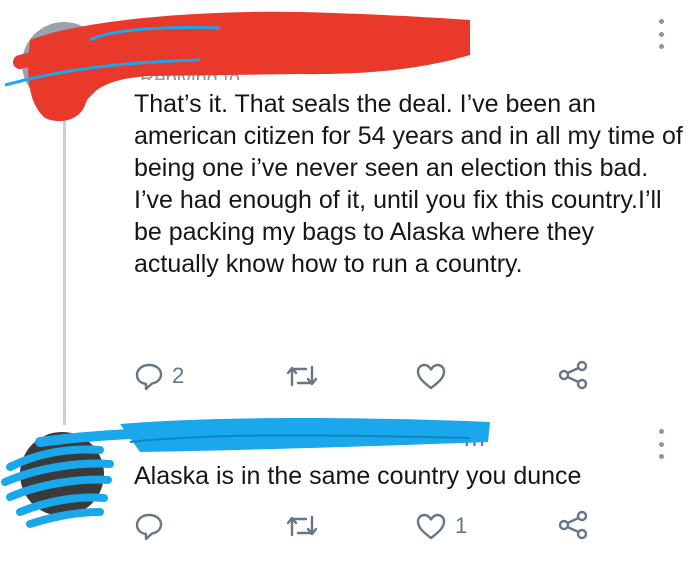  I want to click on reply-count: 2, so click(178, 375).